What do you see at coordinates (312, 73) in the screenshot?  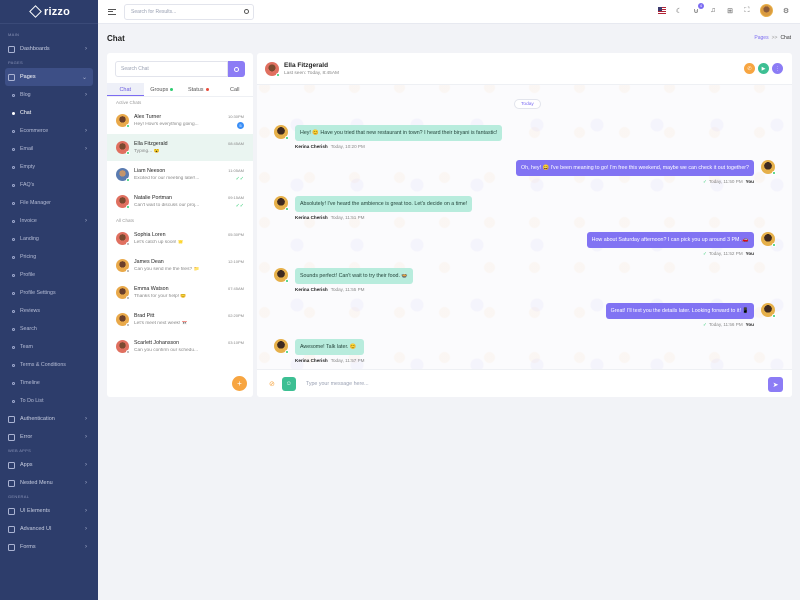 I see `last-seen: Last seen: Today, 8:45AM` at bounding box center [312, 73].